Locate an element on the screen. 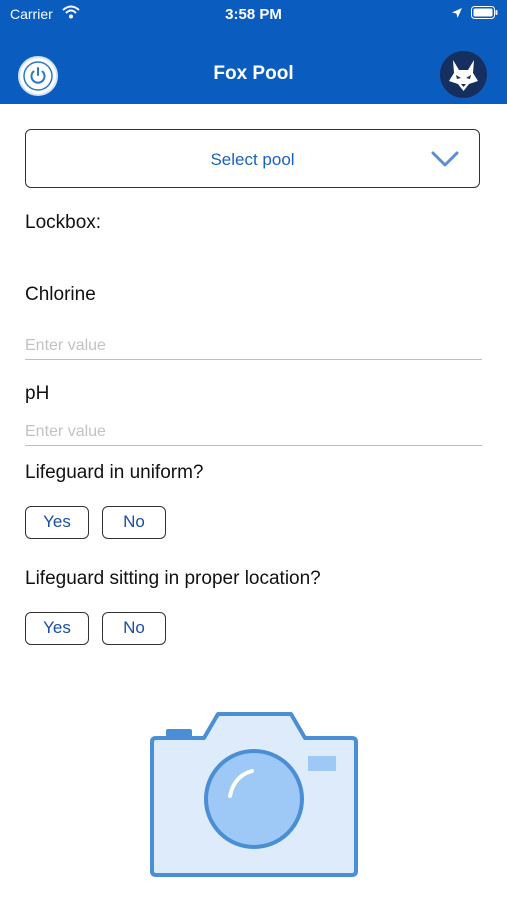  status-time: 3:58 PM is located at coordinates (253, 14).